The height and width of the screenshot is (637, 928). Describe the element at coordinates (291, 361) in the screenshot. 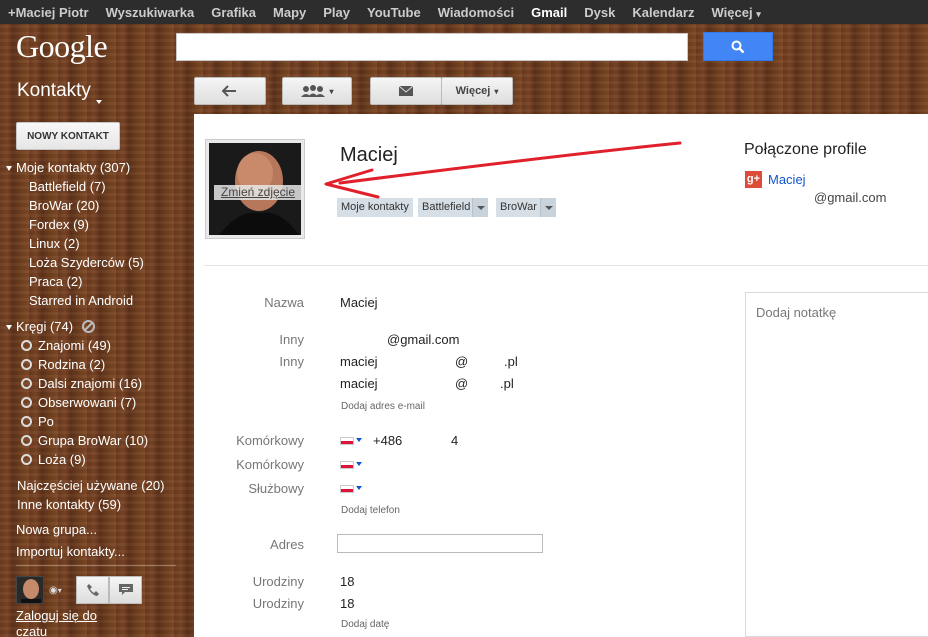

I see `field-label-other: Inny` at that location.